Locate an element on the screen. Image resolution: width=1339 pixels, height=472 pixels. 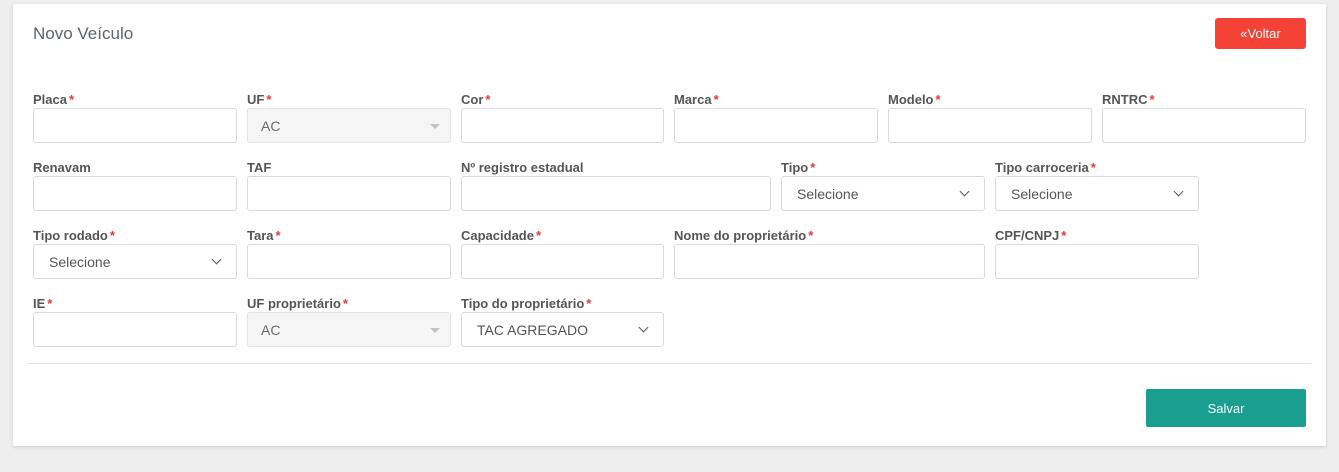
save-button: Salvar is located at coordinates (1226, 408).